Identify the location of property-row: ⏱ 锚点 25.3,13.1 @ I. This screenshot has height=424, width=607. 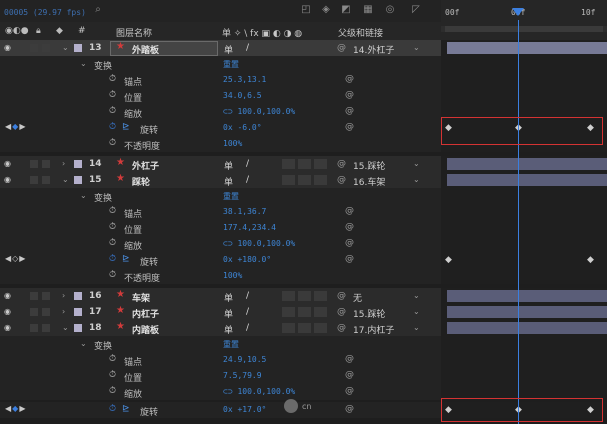
(303, 80).